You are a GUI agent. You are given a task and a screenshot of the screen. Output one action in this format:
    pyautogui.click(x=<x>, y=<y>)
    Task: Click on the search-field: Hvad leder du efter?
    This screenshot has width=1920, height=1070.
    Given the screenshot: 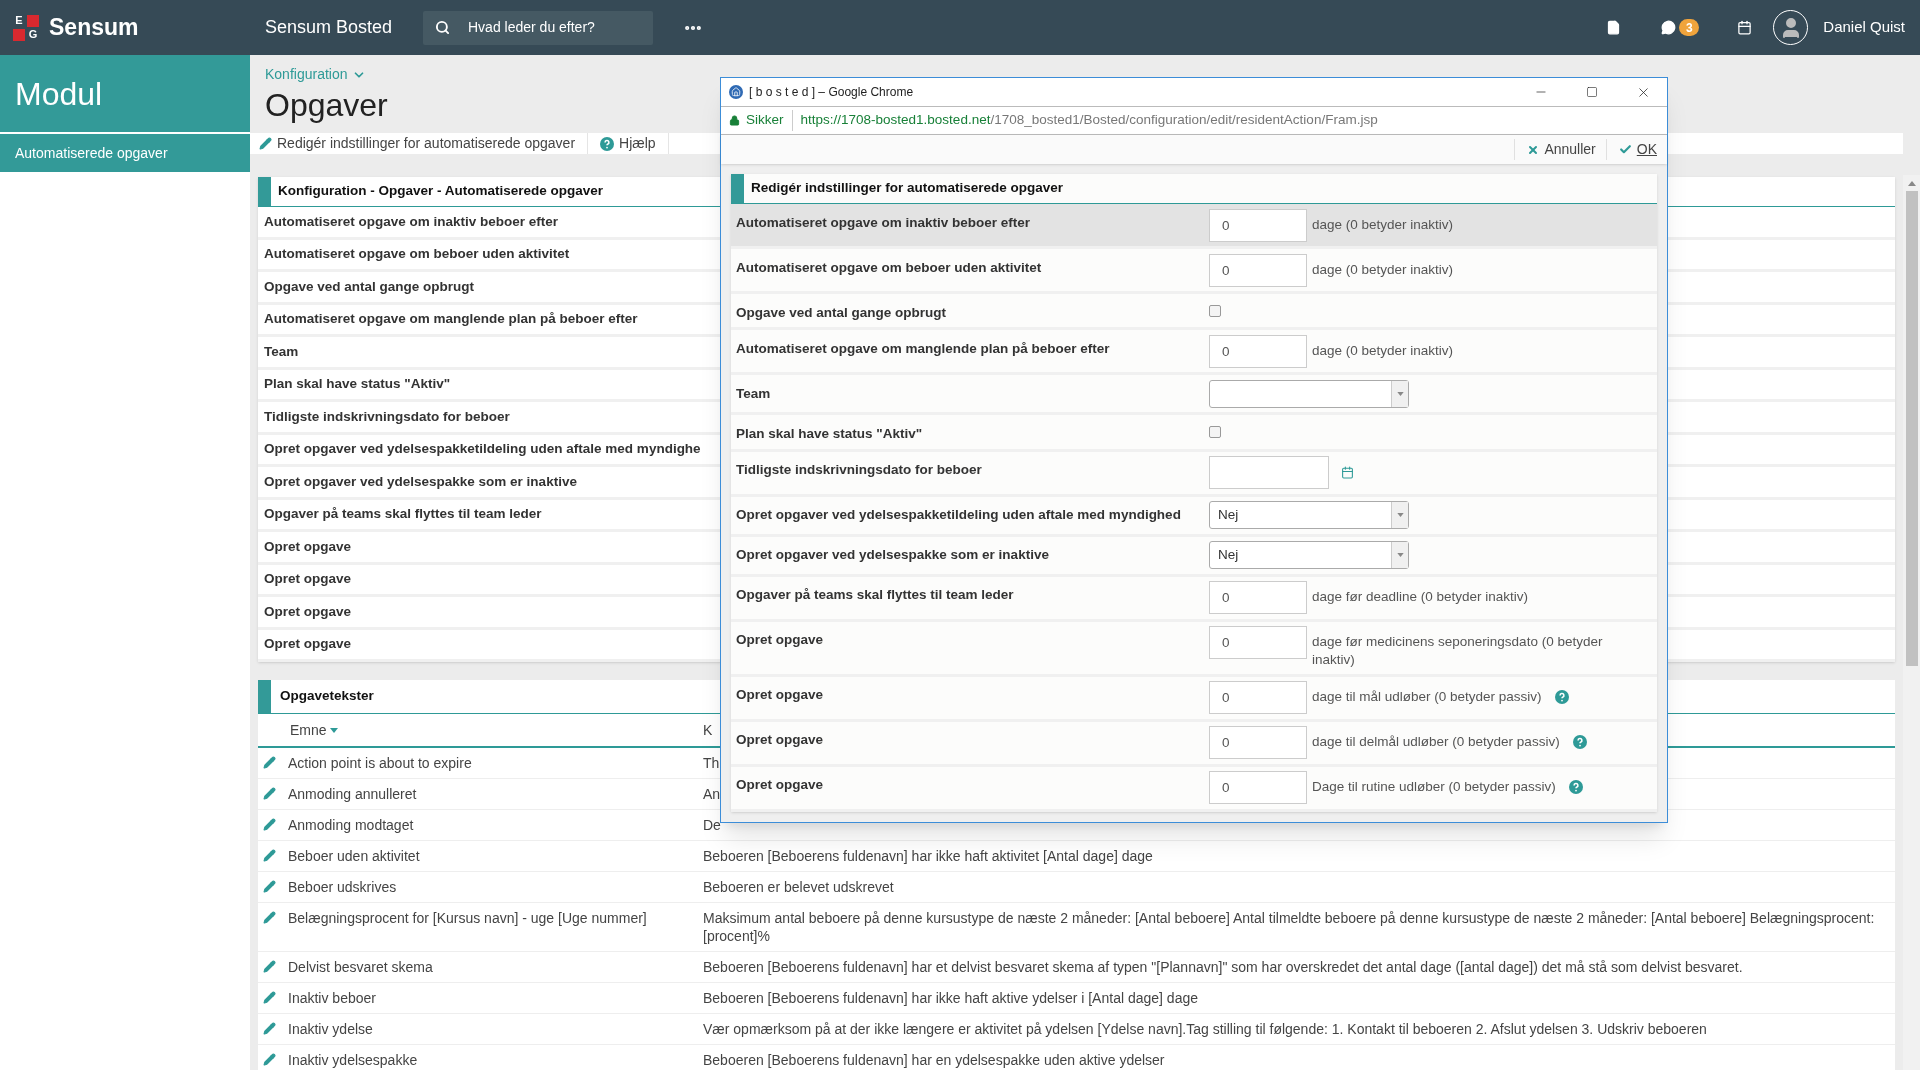 What is the action you would take?
    pyautogui.click(x=538, y=27)
    